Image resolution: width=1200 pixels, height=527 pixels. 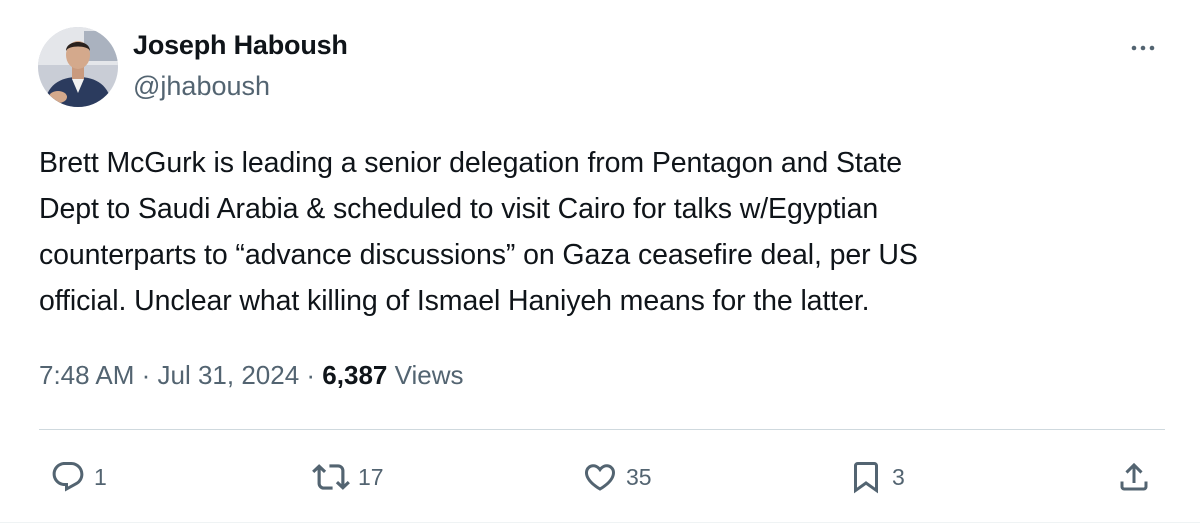 I want to click on divider, so click(x=602, y=429).